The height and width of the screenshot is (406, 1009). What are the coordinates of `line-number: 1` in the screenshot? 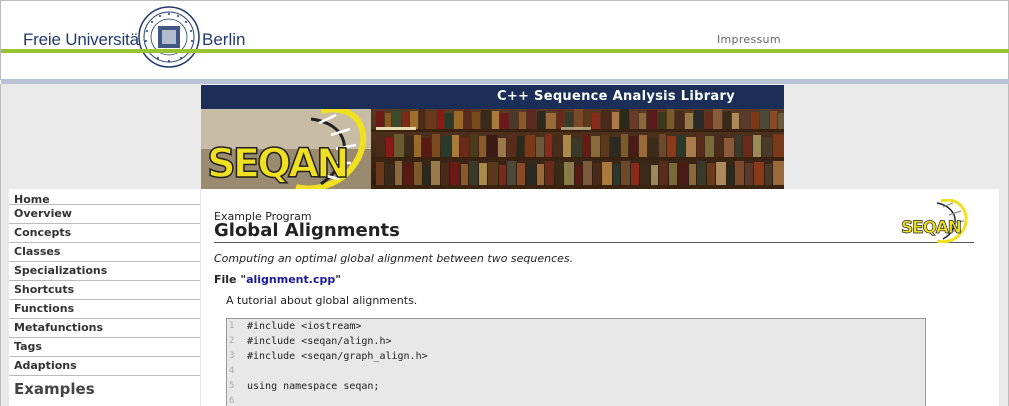 It's located at (232, 326).